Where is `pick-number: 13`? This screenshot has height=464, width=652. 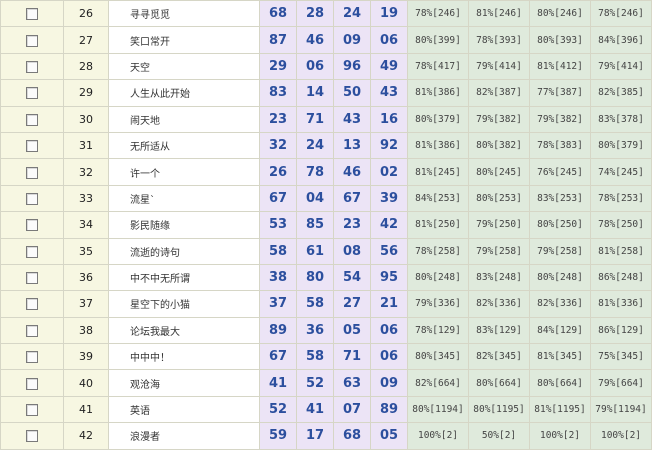 pick-number: 13 is located at coordinates (352, 145).